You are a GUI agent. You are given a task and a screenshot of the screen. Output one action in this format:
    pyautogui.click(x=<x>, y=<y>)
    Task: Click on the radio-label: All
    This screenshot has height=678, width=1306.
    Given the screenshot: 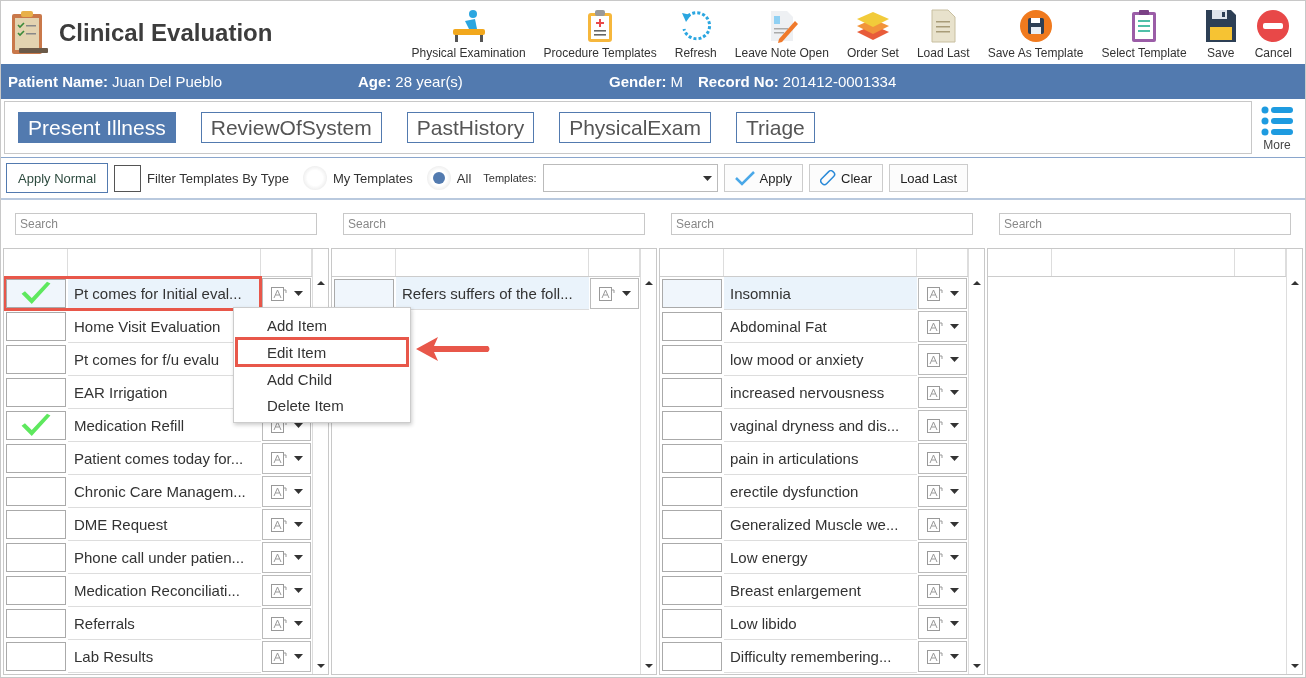 What is the action you would take?
    pyautogui.click(x=464, y=178)
    